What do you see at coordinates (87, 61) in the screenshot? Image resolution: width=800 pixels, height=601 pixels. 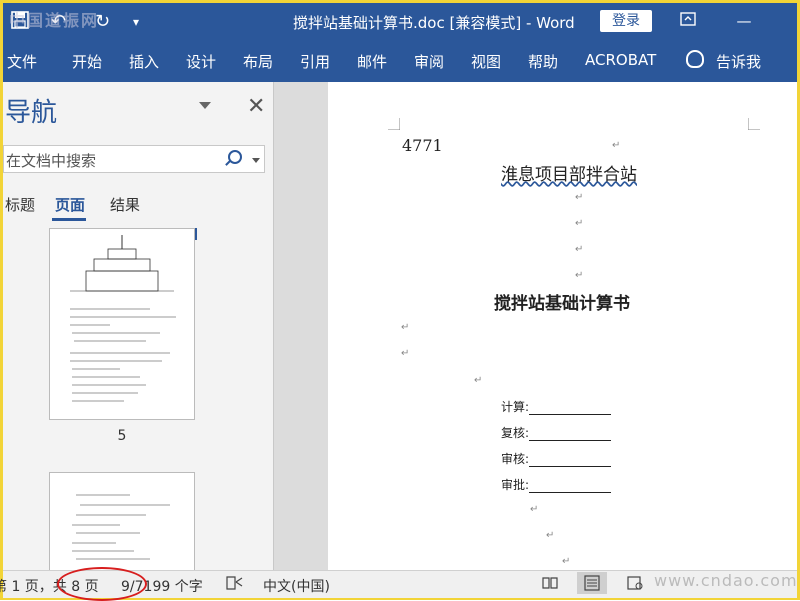 I see `tab-home: 开始` at bounding box center [87, 61].